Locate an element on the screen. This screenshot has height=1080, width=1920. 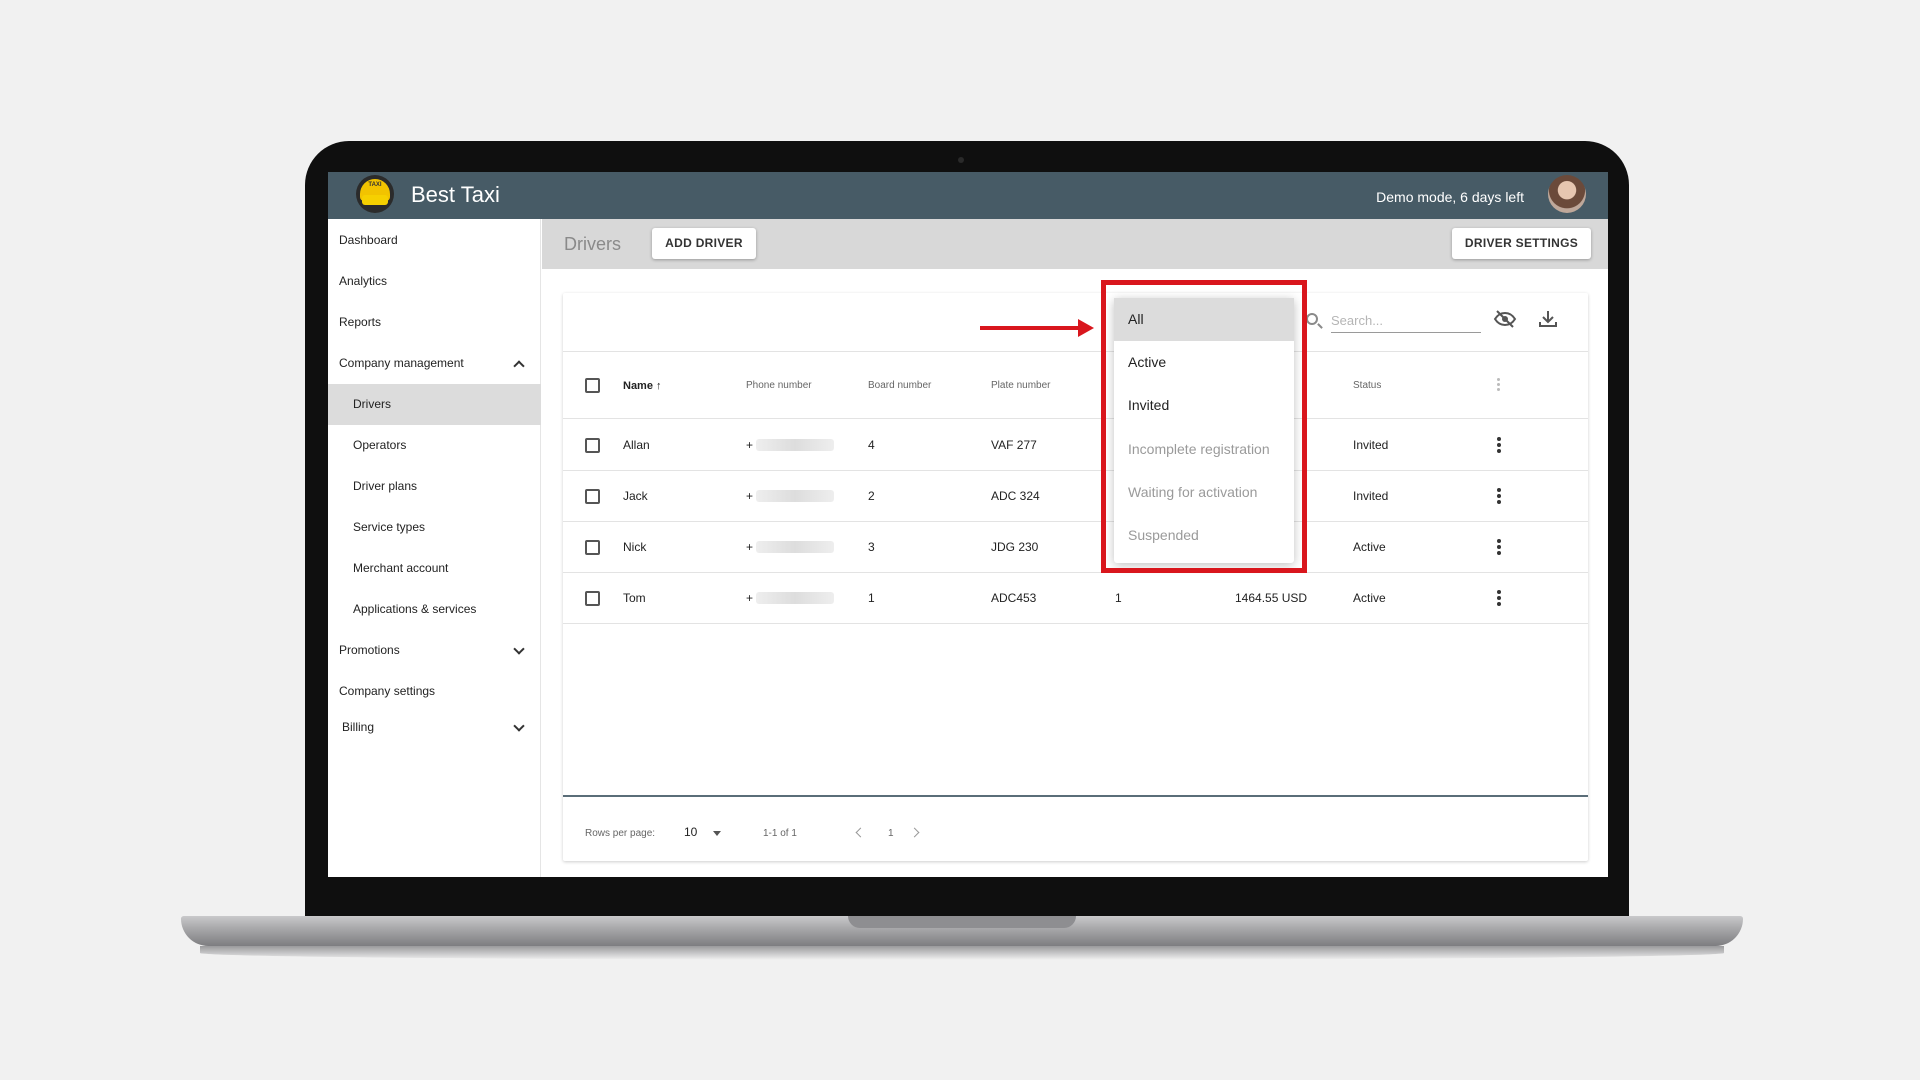
add-driver-button: ADD DRIVER is located at coordinates (704, 243).